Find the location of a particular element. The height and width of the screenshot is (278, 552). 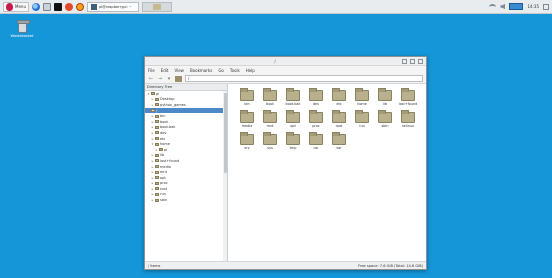

tree-item: ▸ sbin is located at coordinates (186, 200).